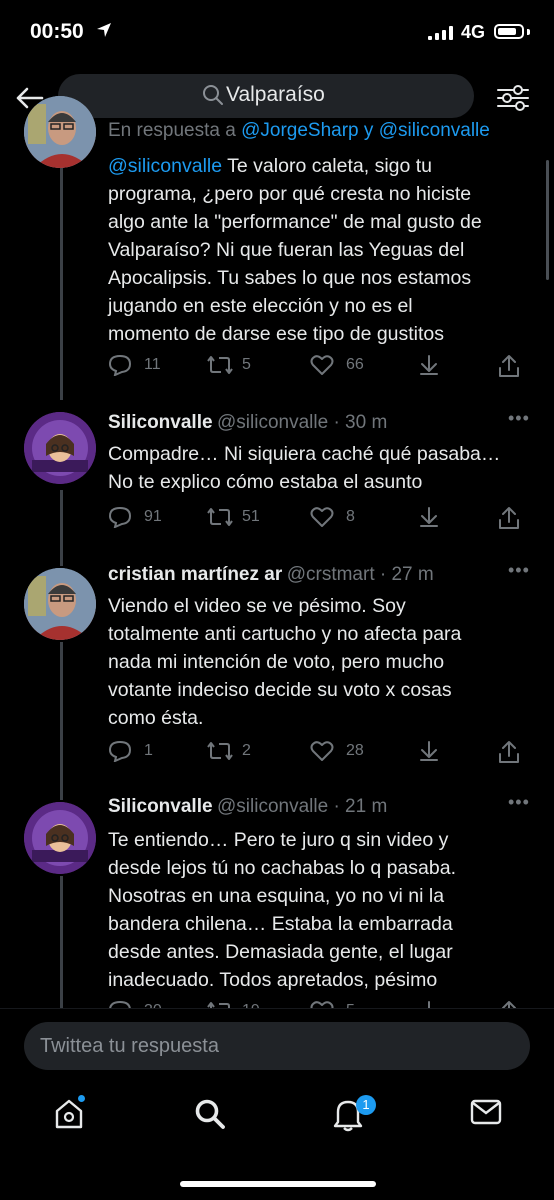 This screenshot has width=554, height=1200. What do you see at coordinates (260, 306) in the screenshot?
I see `tweet-line: jugando en este elección y no es el` at bounding box center [260, 306].